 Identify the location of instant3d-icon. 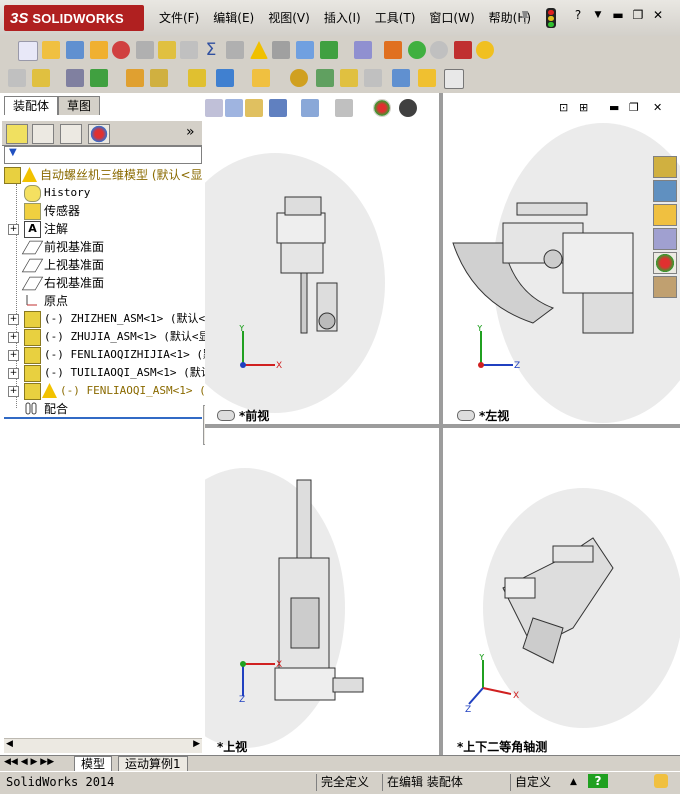
(401, 78).